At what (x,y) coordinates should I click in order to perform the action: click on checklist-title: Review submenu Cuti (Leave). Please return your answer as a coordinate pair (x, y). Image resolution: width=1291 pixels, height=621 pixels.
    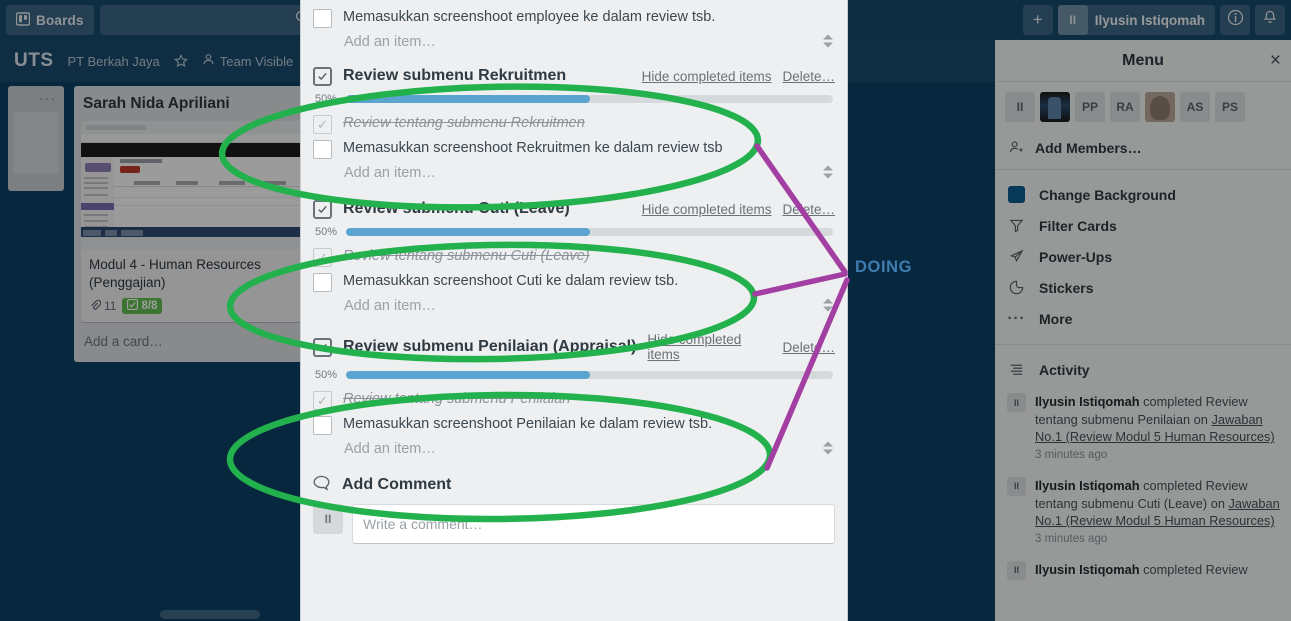
    Looking at the image, I should click on (456, 208).